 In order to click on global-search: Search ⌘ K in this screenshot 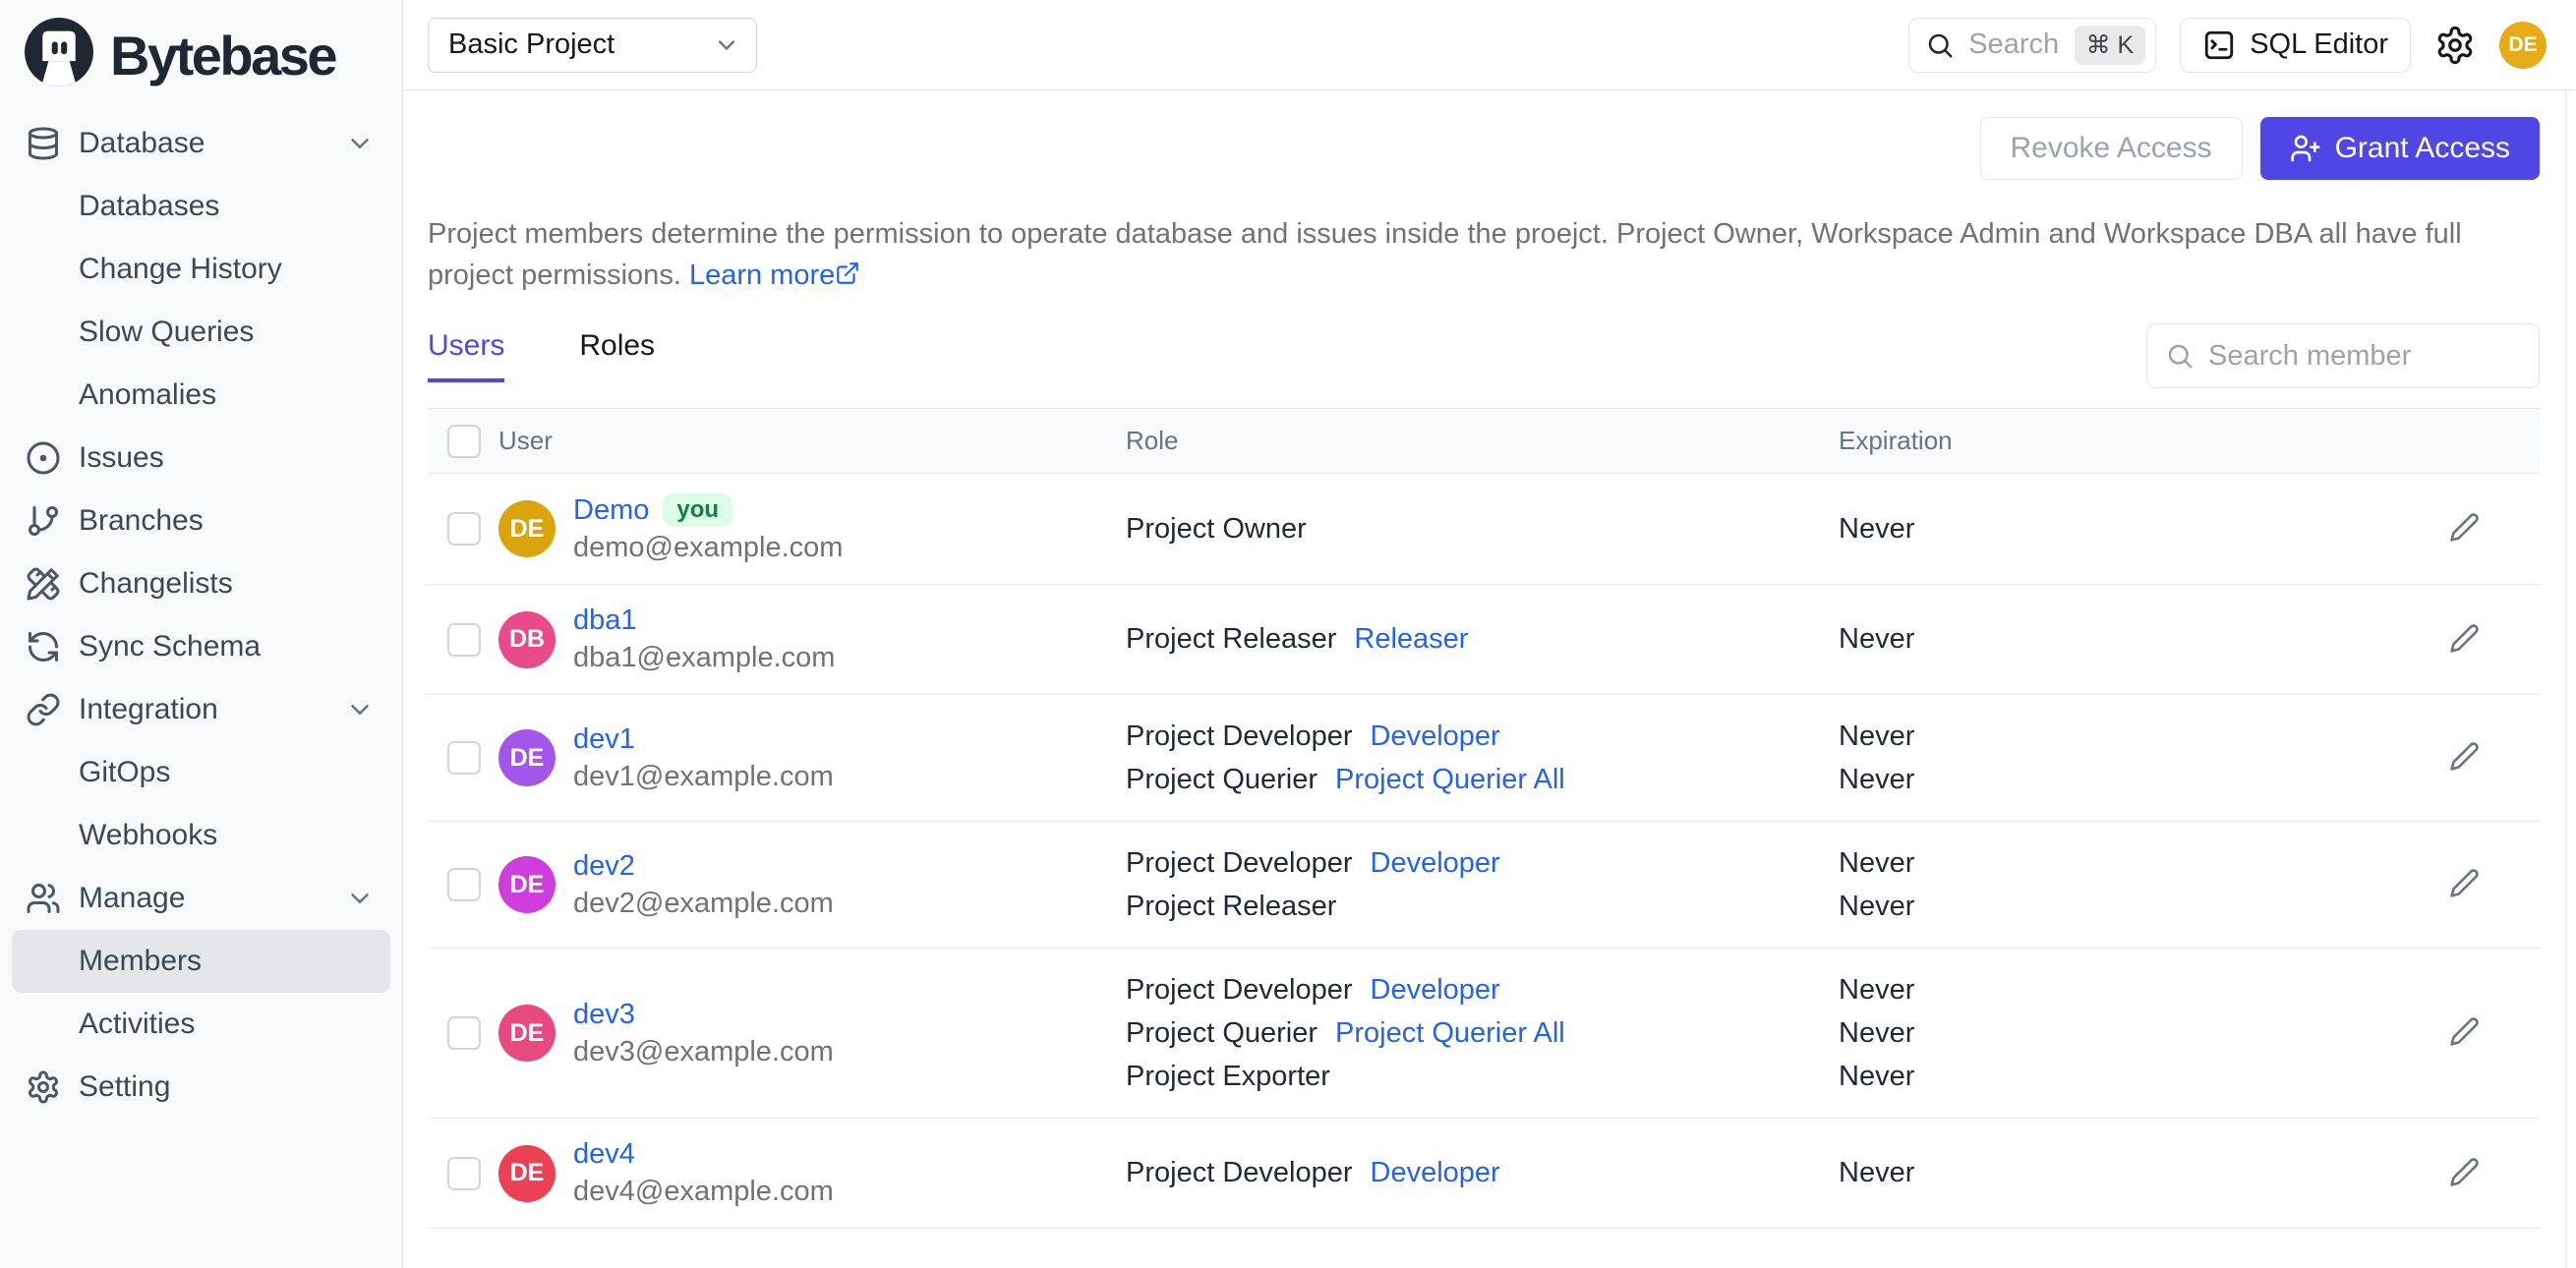, I will do `click(2032, 45)`.